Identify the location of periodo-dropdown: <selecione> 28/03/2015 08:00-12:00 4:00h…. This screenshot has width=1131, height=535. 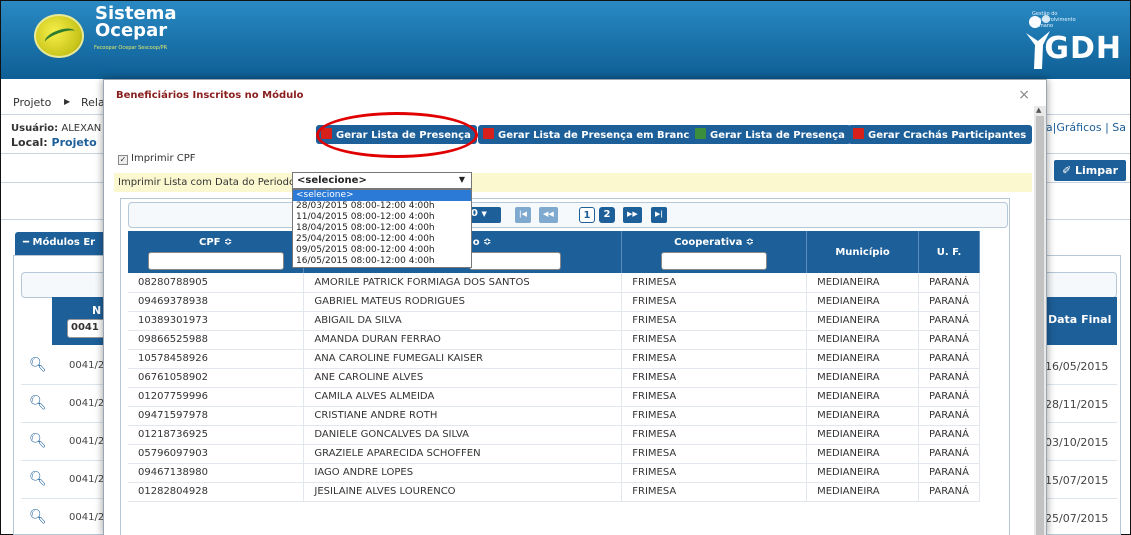
(382, 228).